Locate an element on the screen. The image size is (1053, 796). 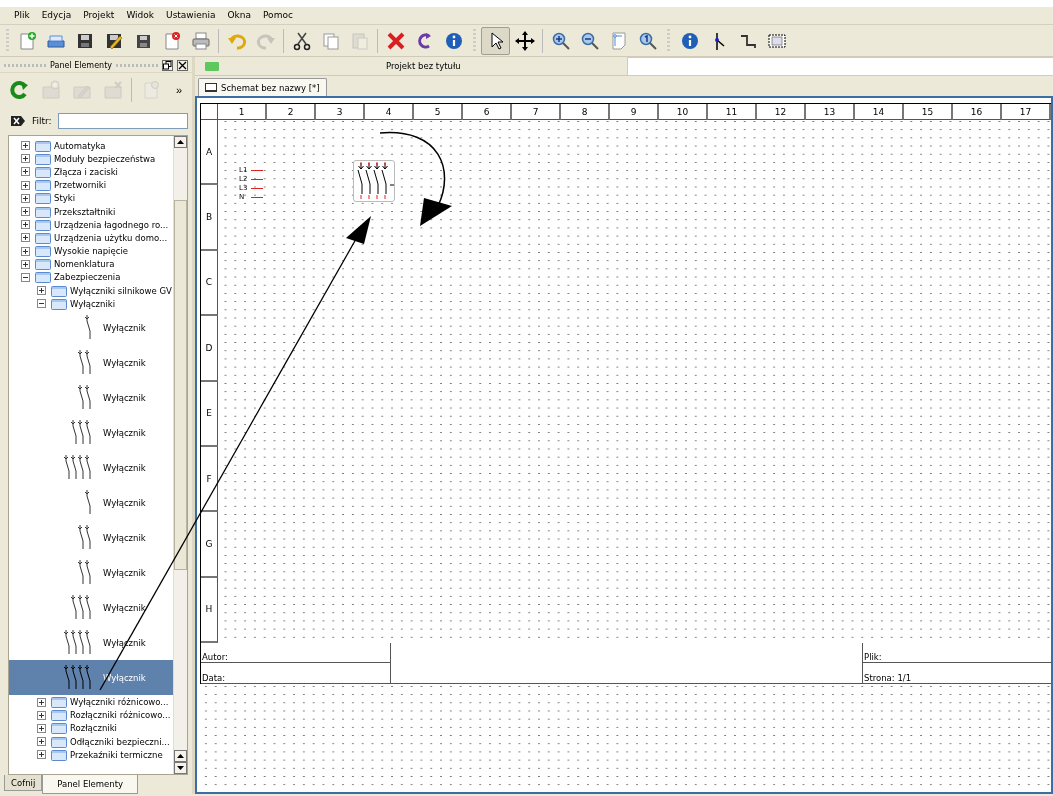
menu-item: Pomoc is located at coordinates (278, 15).